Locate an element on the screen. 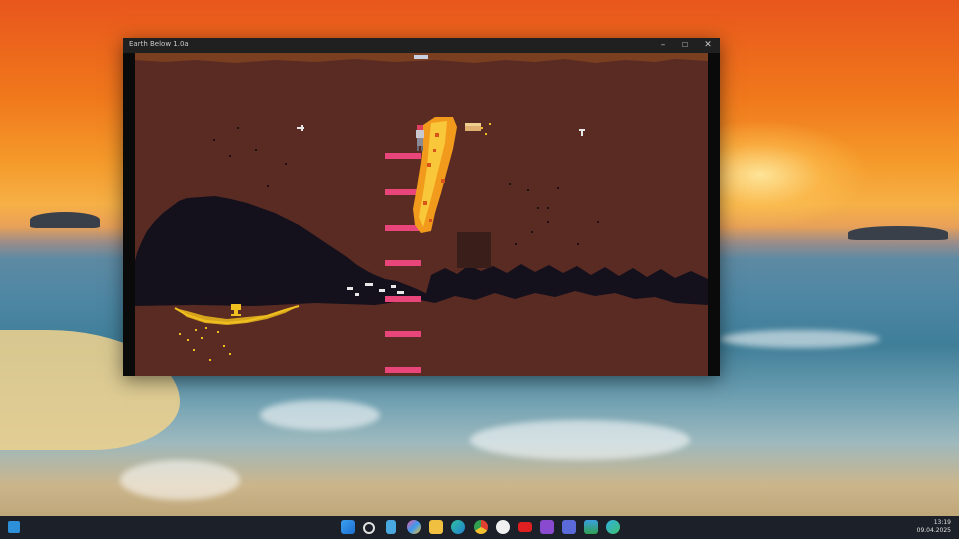  letterbox-left is located at coordinates (129, 214).